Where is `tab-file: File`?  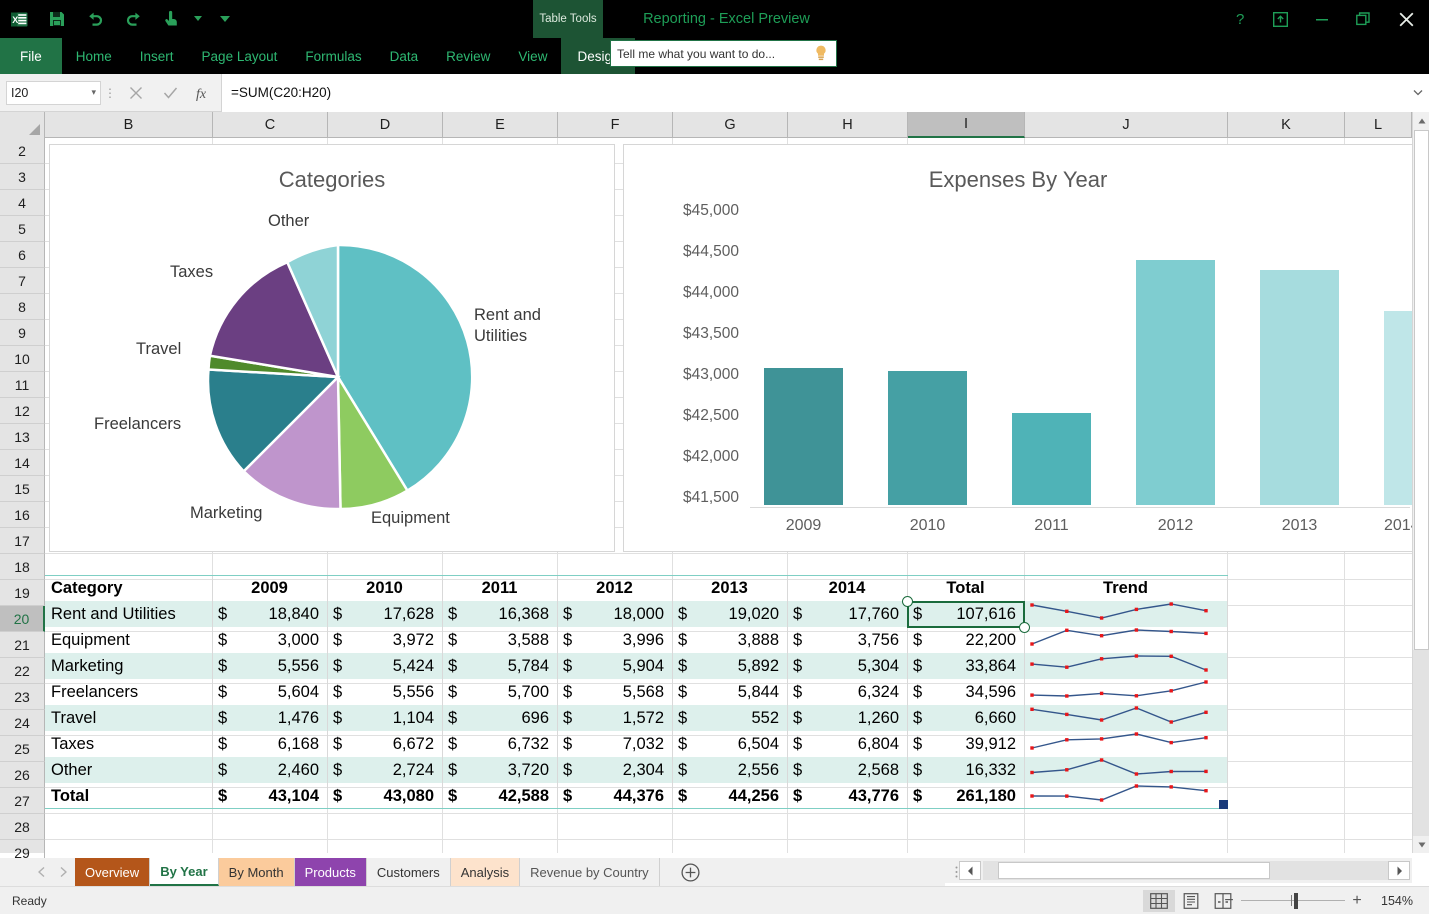
tab-file: File is located at coordinates (31, 56).